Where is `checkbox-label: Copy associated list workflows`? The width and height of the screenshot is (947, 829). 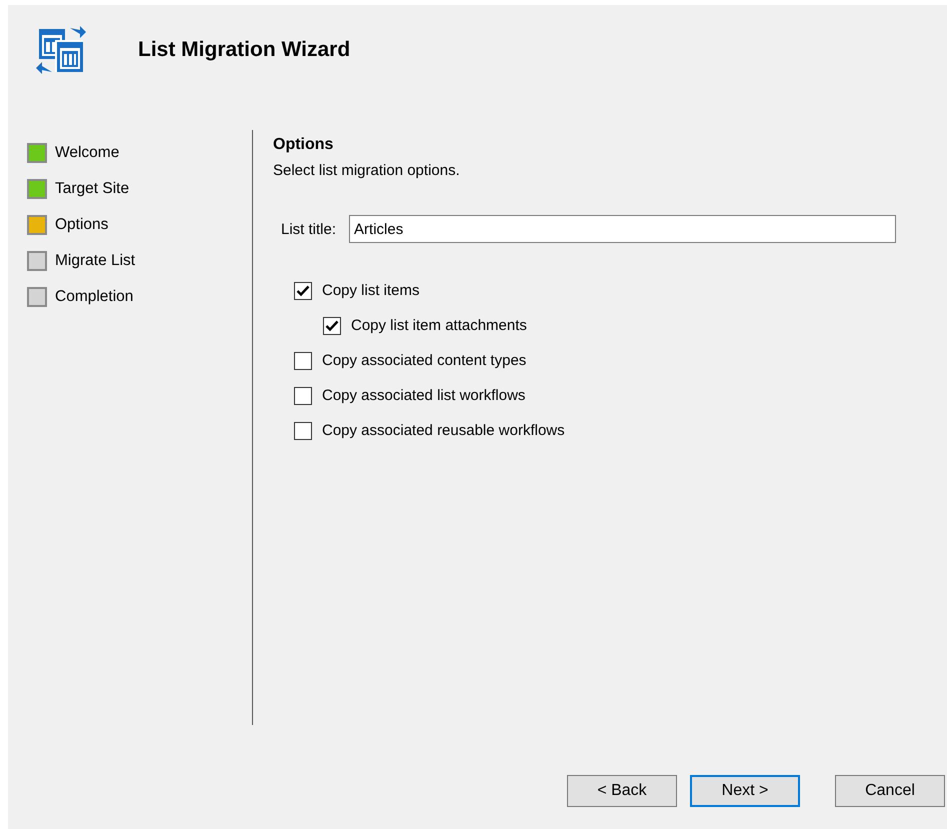 checkbox-label: Copy associated list workflows is located at coordinates (424, 395).